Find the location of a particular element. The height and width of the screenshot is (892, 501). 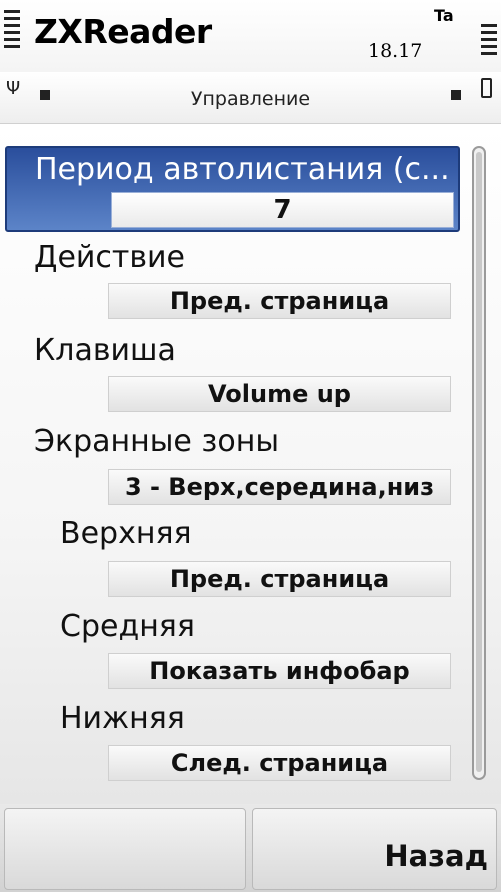

setting-middle-zone-value: Показать инфобар is located at coordinates (279, 671).